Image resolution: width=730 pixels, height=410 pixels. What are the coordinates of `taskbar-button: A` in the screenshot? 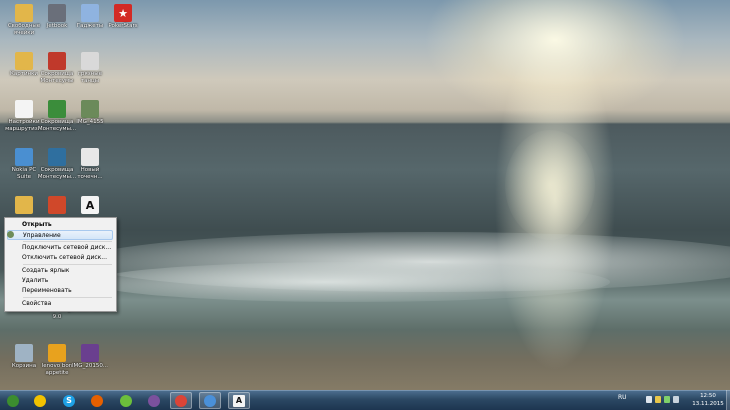 It's located at (239, 400).